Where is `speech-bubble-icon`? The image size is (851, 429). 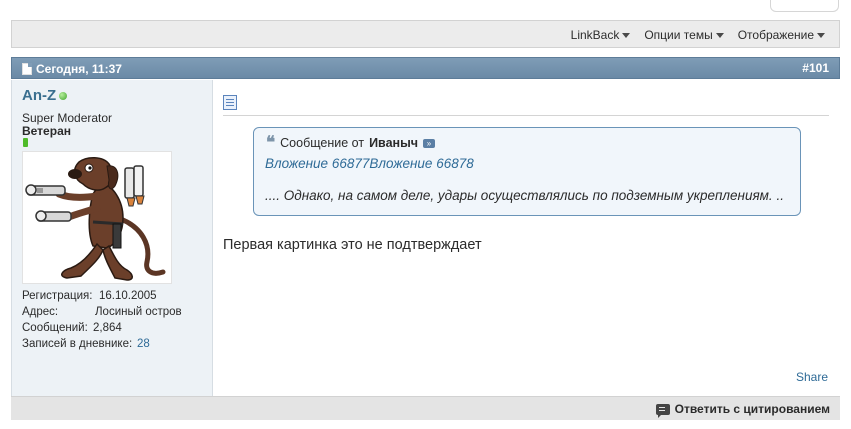 speech-bubble-icon is located at coordinates (662, 410).